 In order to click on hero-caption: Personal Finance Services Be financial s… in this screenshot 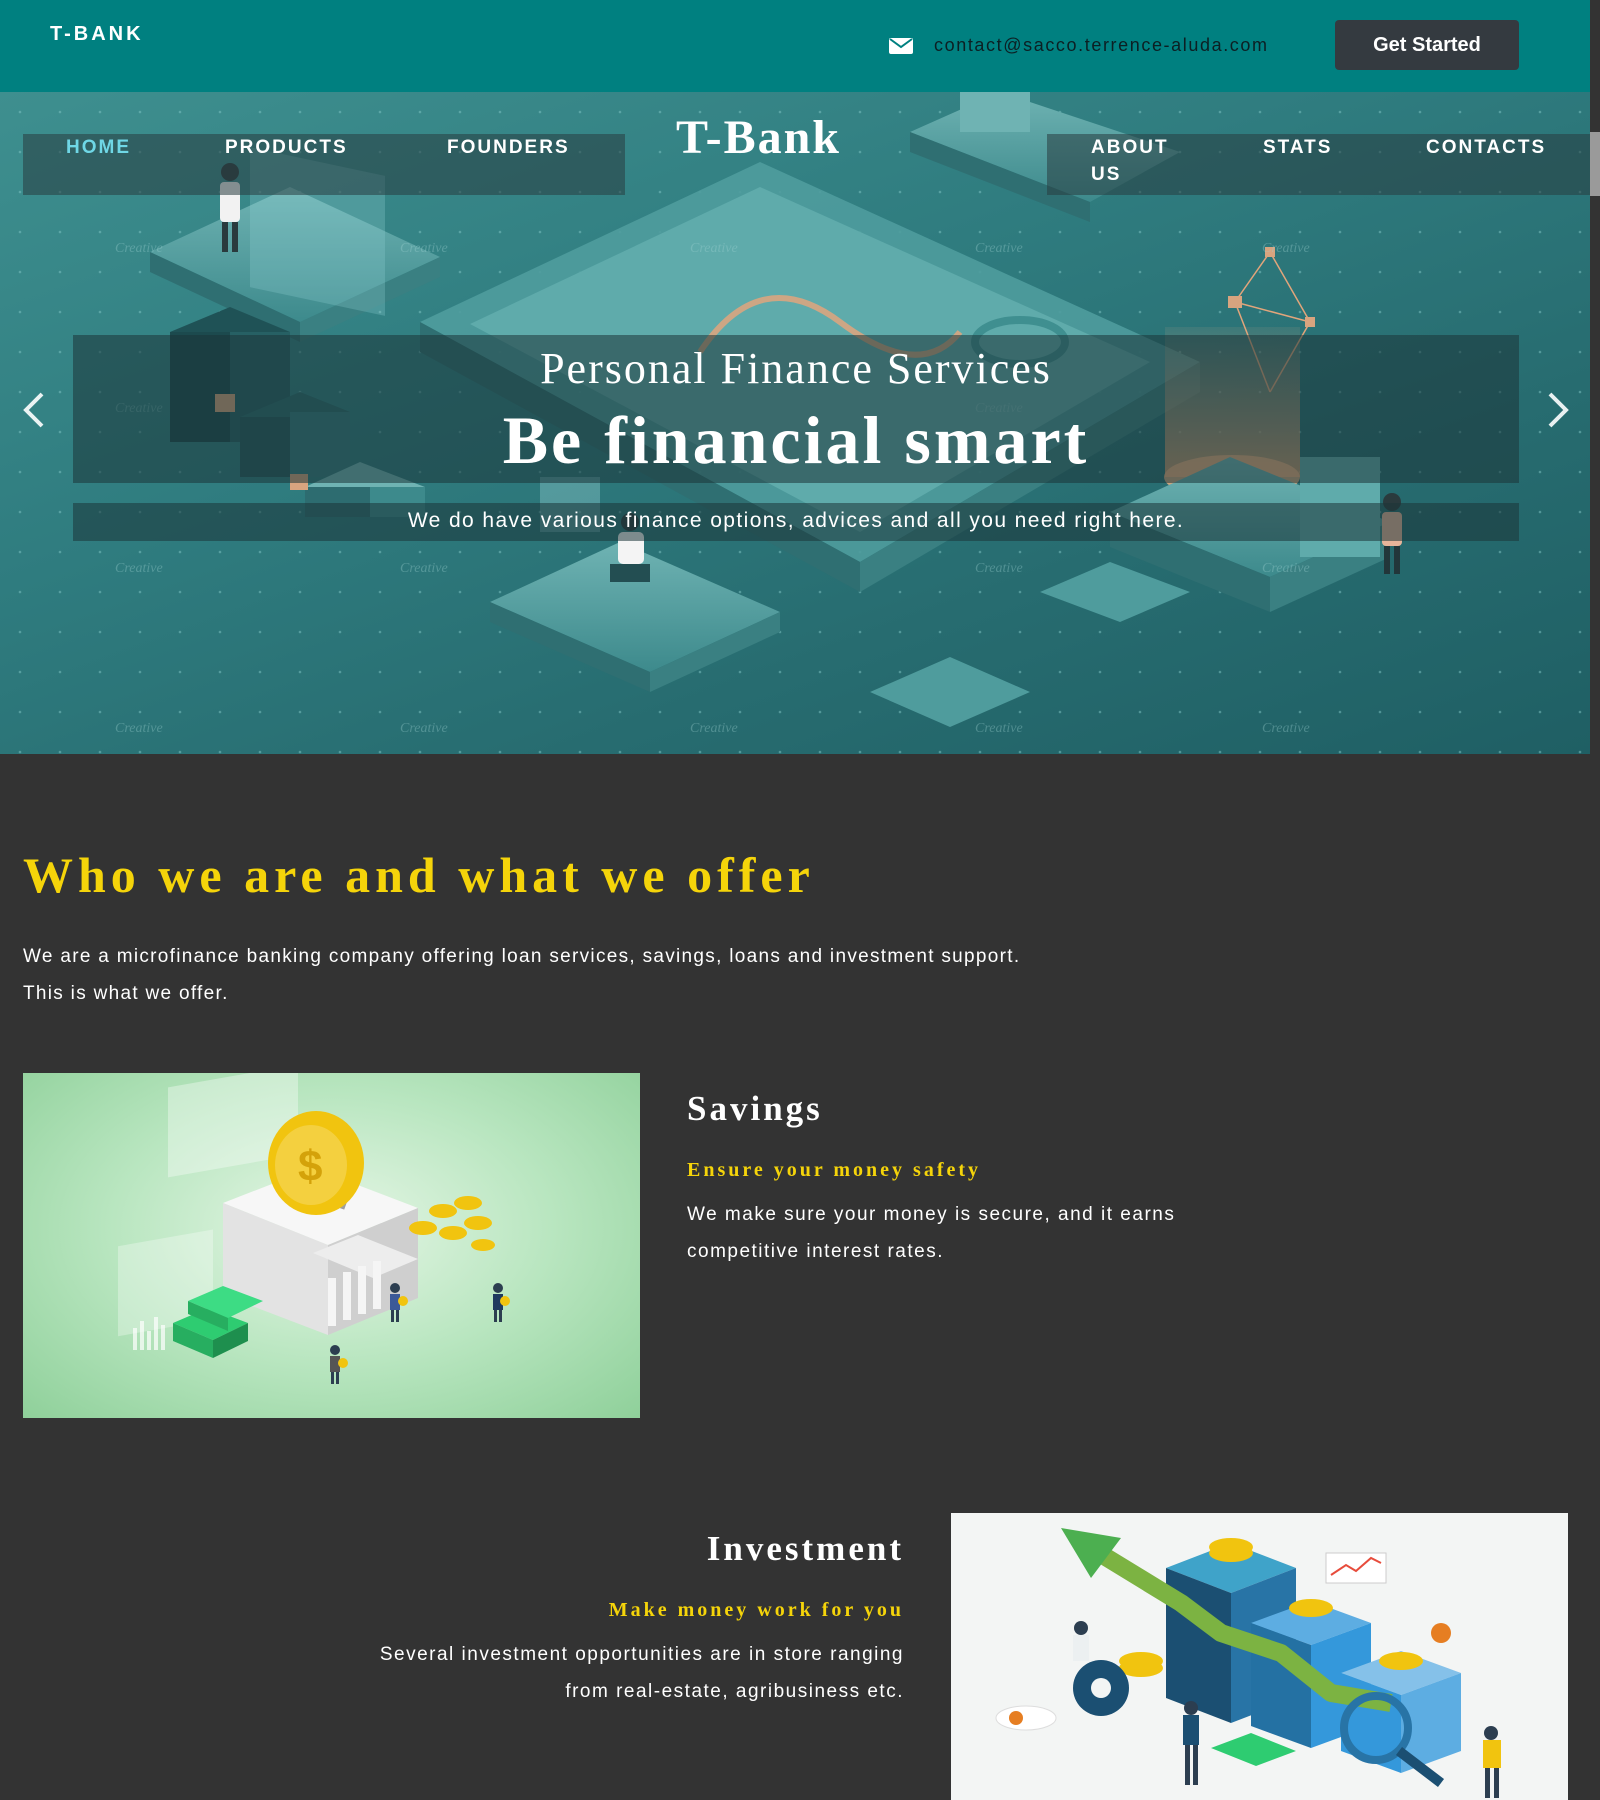, I will do `click(796, 409)`.